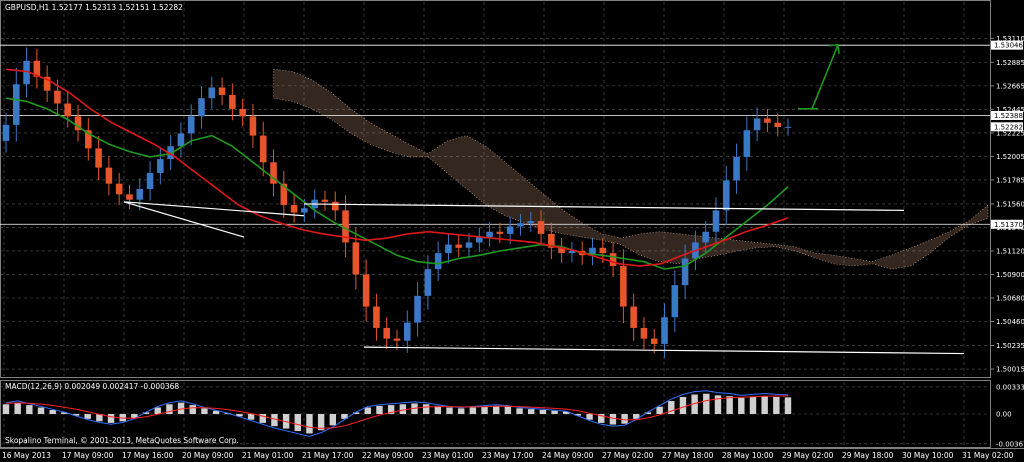 The width and height of the screenshot is (1024, 462). Describe the element at coordinates (328, 455) in the screenshot. I see `x-tick-label: 21 May 17:00` at that location.